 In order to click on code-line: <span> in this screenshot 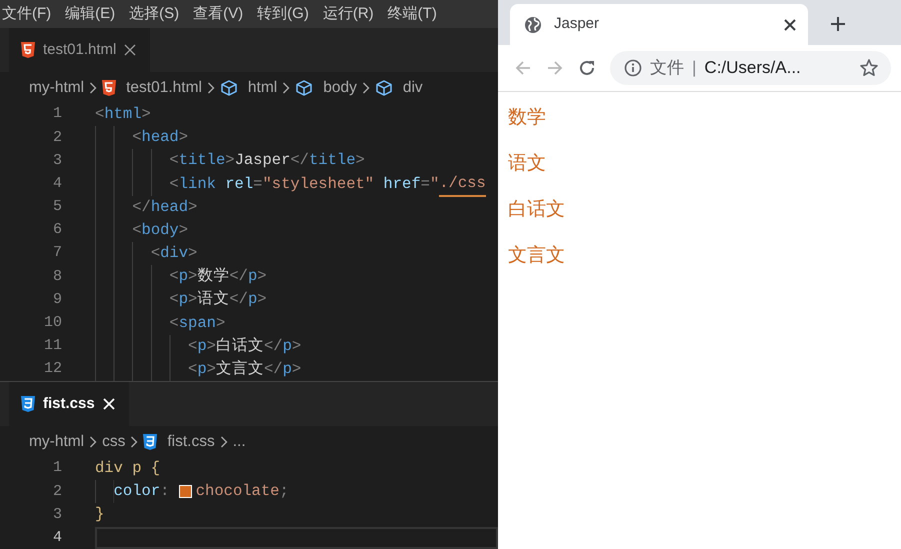, I will do `click(296, 323)`.